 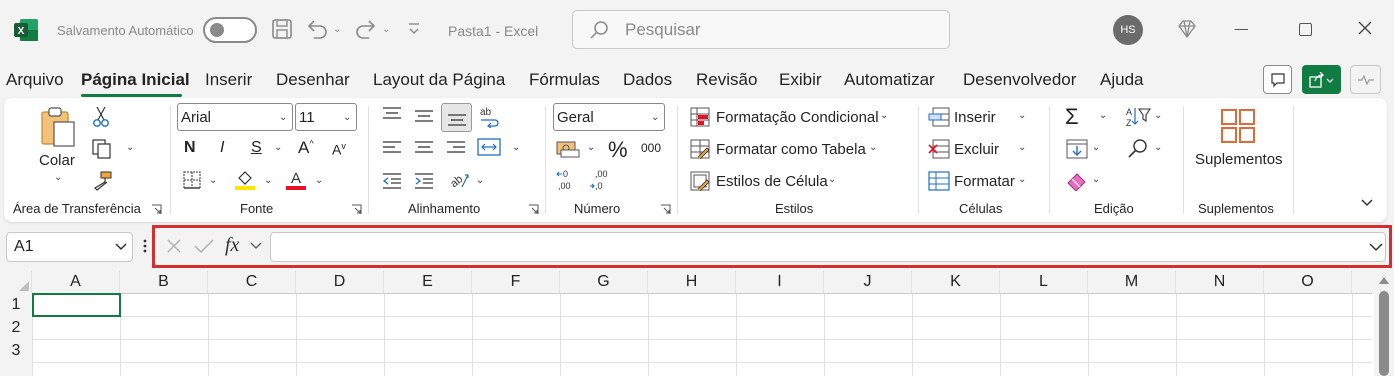 I want to click on tab-formulas: Fórmulas, so click(x=564, y=80).